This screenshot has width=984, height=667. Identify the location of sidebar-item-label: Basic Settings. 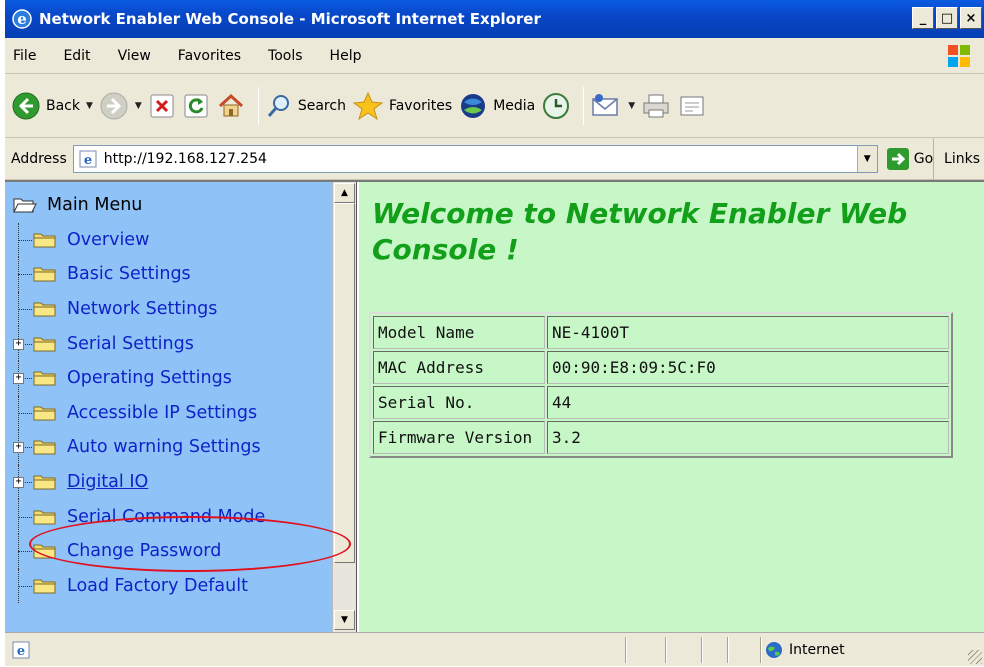
(129, 274).